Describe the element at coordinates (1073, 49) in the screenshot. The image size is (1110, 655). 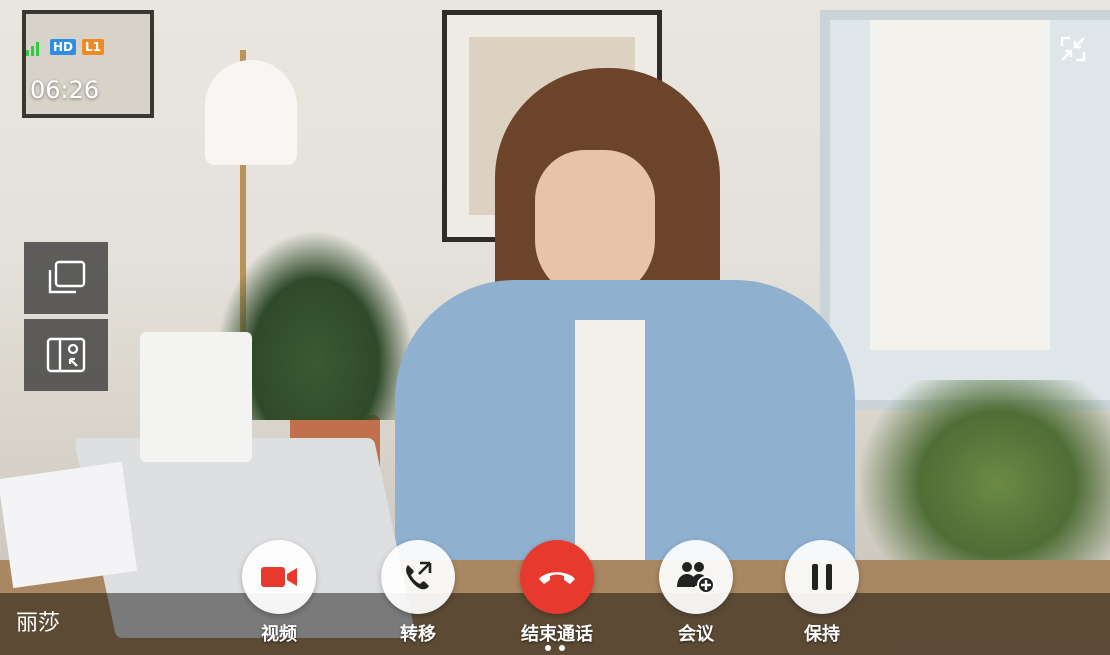
I see `minimize-icon` at that location.